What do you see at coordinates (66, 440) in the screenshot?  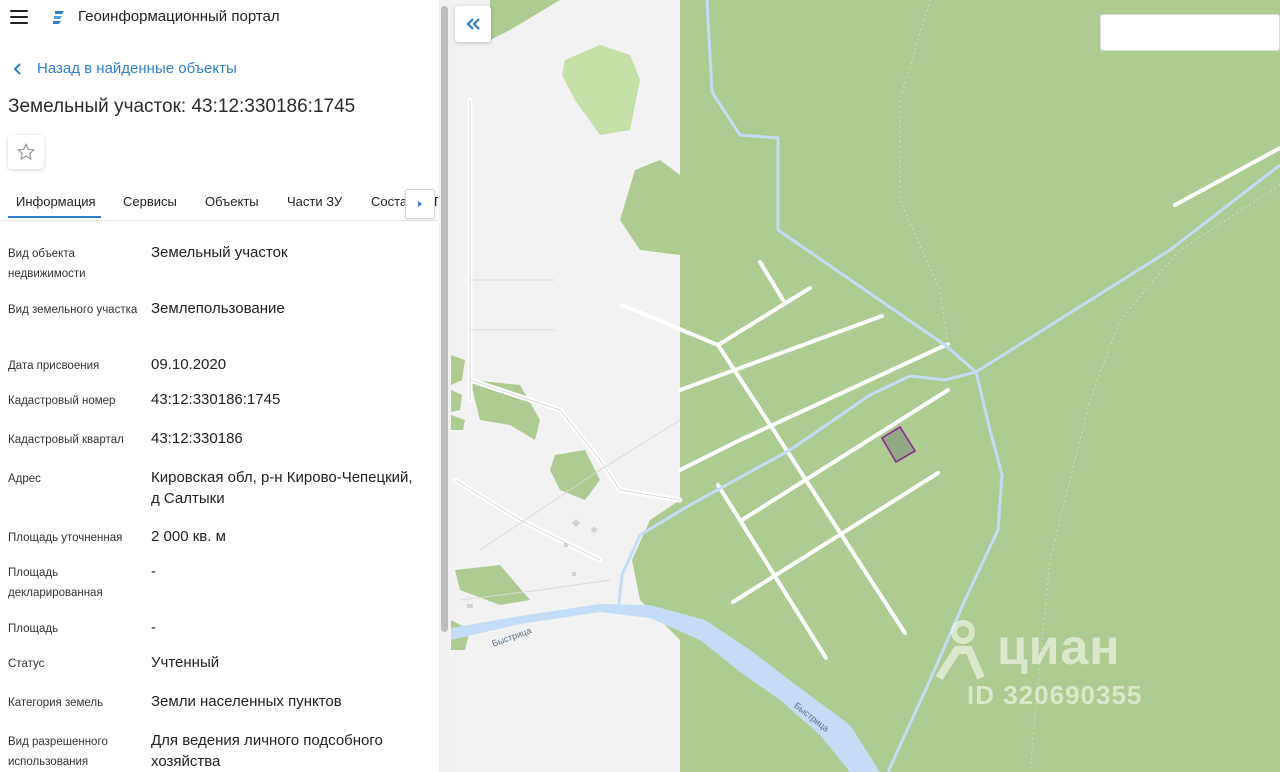 I see `property-label: Кадастровый квартал` at bounding box center [66, 440].